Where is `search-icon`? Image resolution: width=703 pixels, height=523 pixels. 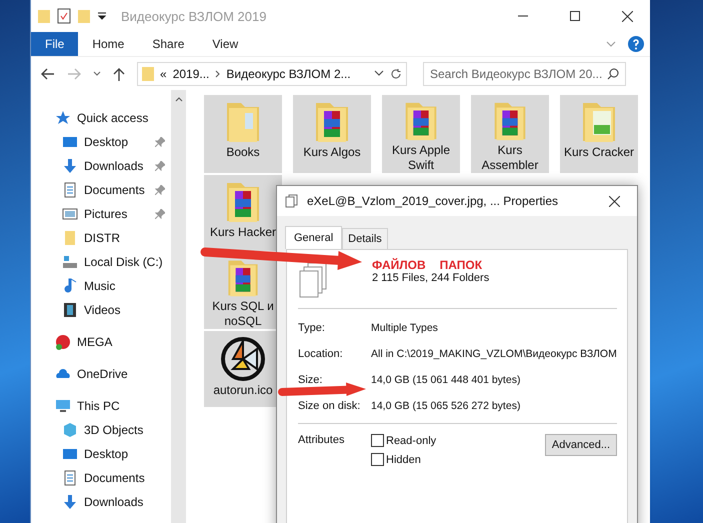
search-icon is located at coordinates (613, 74).